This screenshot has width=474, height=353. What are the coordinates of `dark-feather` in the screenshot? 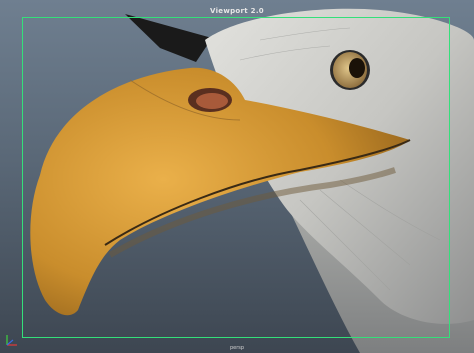 It's located at (168, 38).